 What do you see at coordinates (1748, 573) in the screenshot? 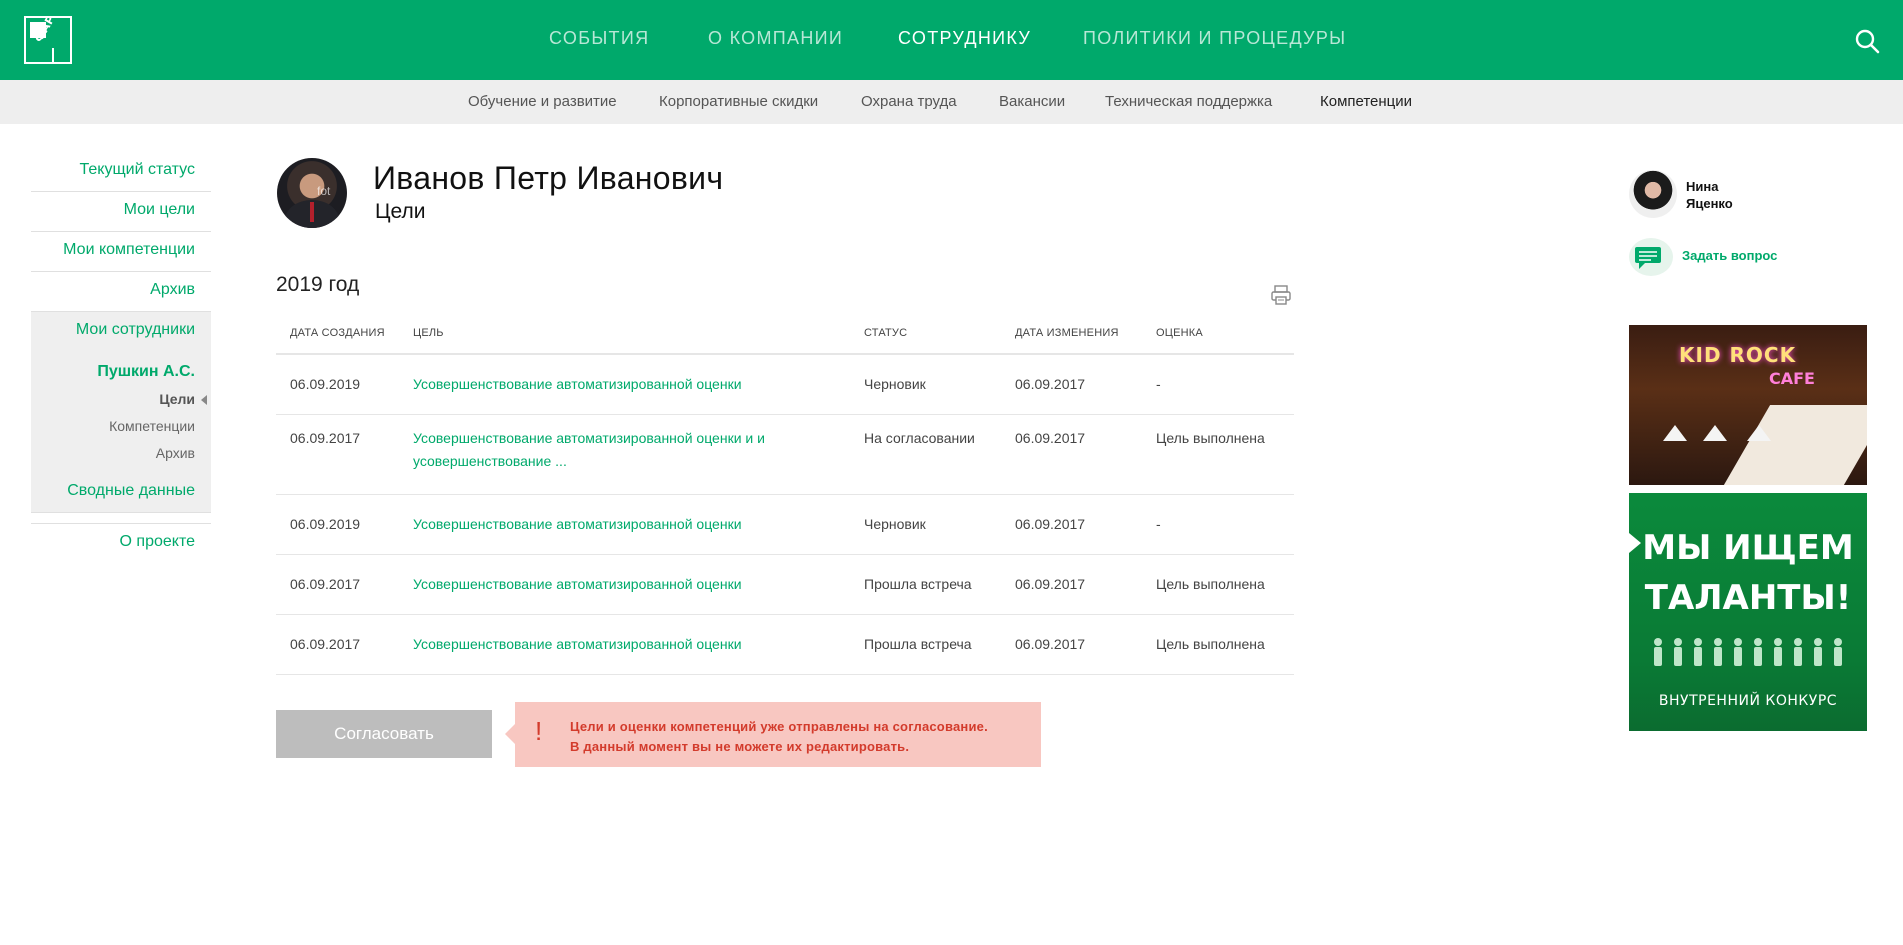
I see `talent-banner-title: МЫ ИЩЕМ ТАЛАНТЫ!` at bounding box center [1748, 573].